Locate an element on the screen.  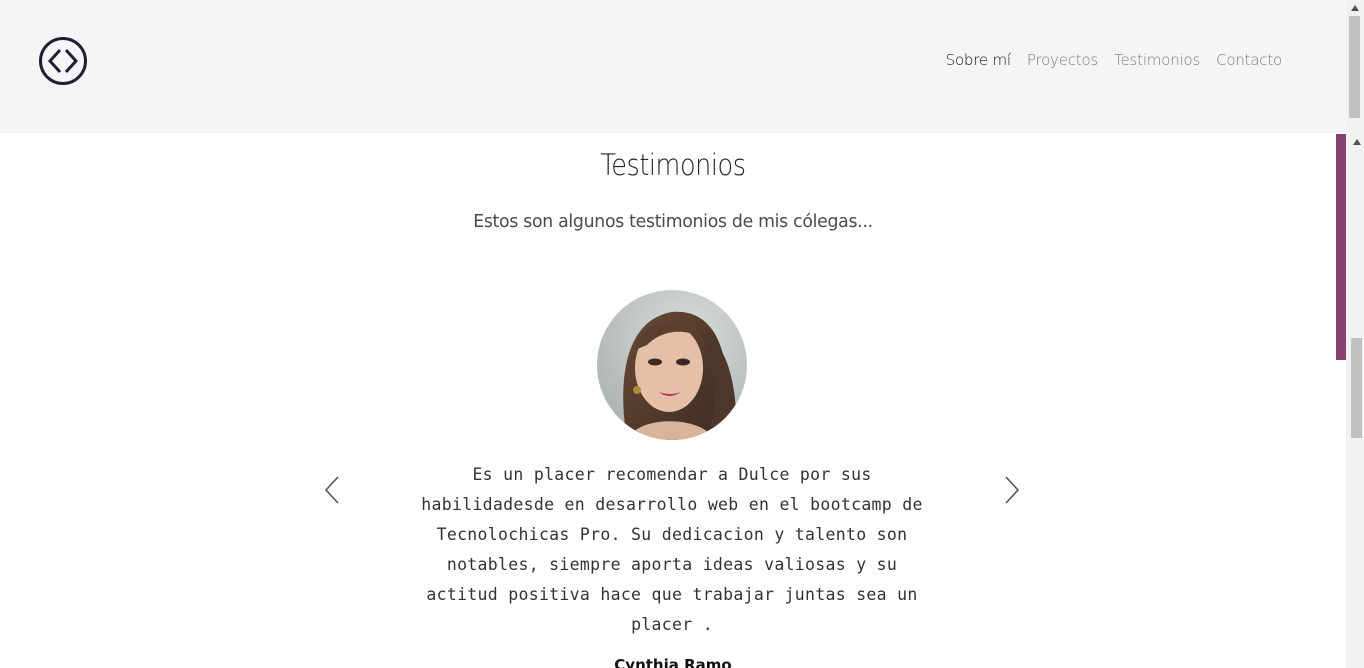
testimonial-author: Cynthia Ramo is located at coordinates (673, 662).